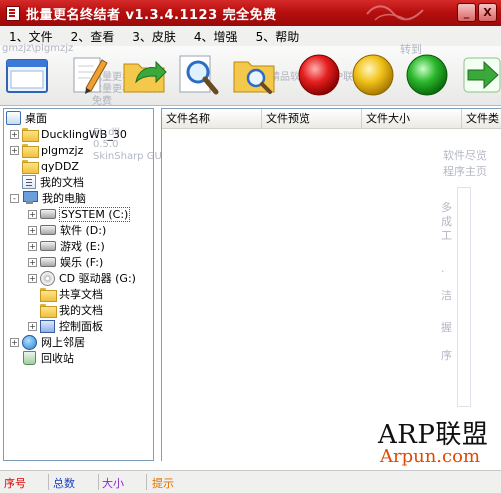 Image resolution: width=501 pixels, height=493 pixels. I want to click on ghost-dll-text: EL.dll, so click(106, 132).